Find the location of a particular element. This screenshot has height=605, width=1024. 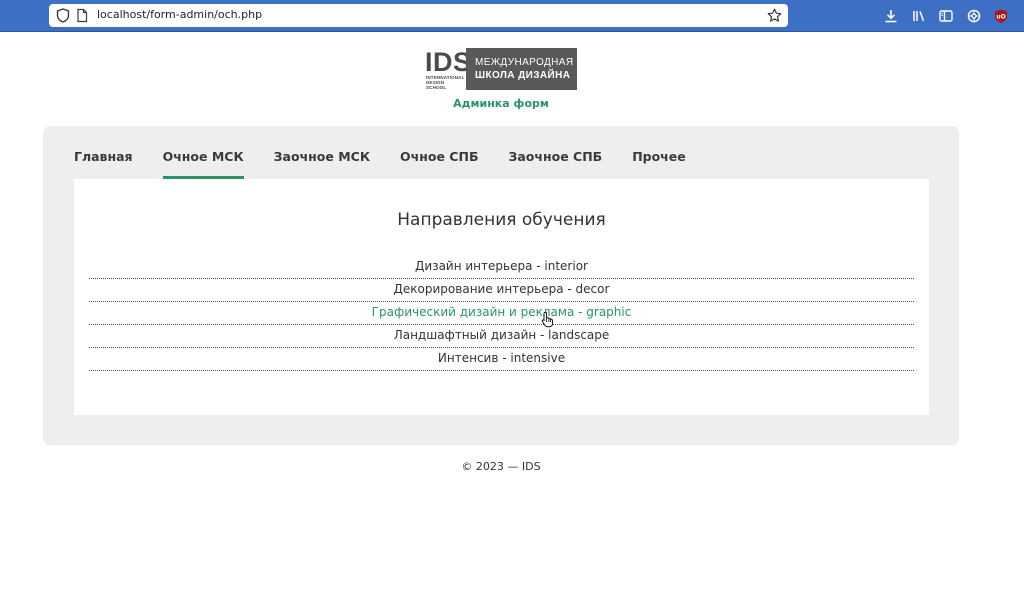

tab-zaochnoe-spb: Заочное СПБ is located at coordinates (555, 152).